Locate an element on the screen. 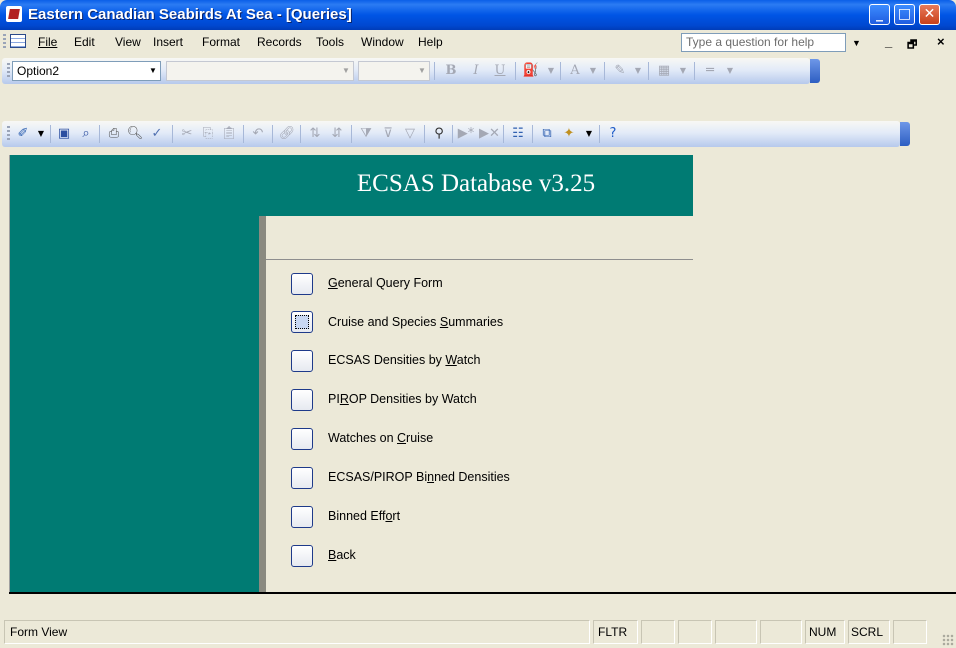 Image resolution: width=956 pixels, height=648 pixels. menu-insert: Insert is located at coordinates (168, 42).